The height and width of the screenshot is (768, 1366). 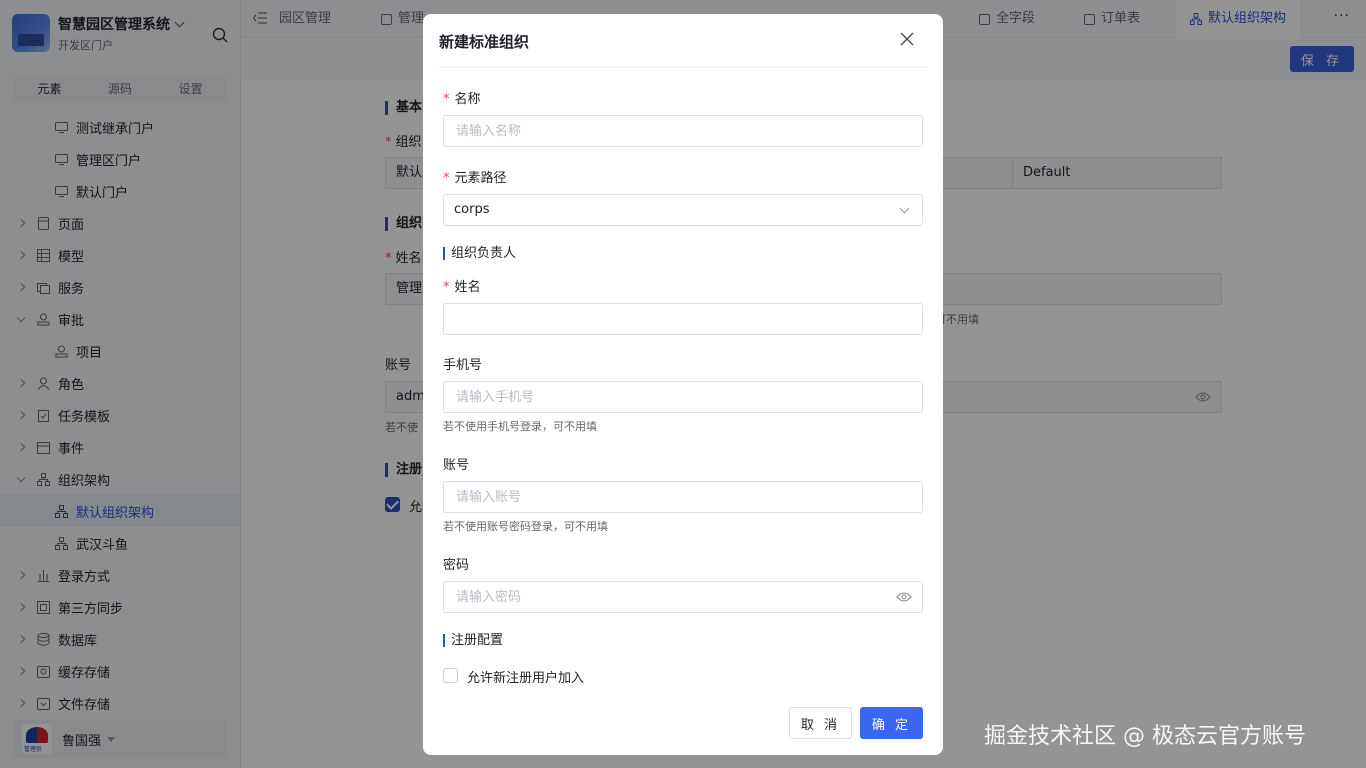 I want to click on register-section-title: 注册配置, so click(x=473, y=640).